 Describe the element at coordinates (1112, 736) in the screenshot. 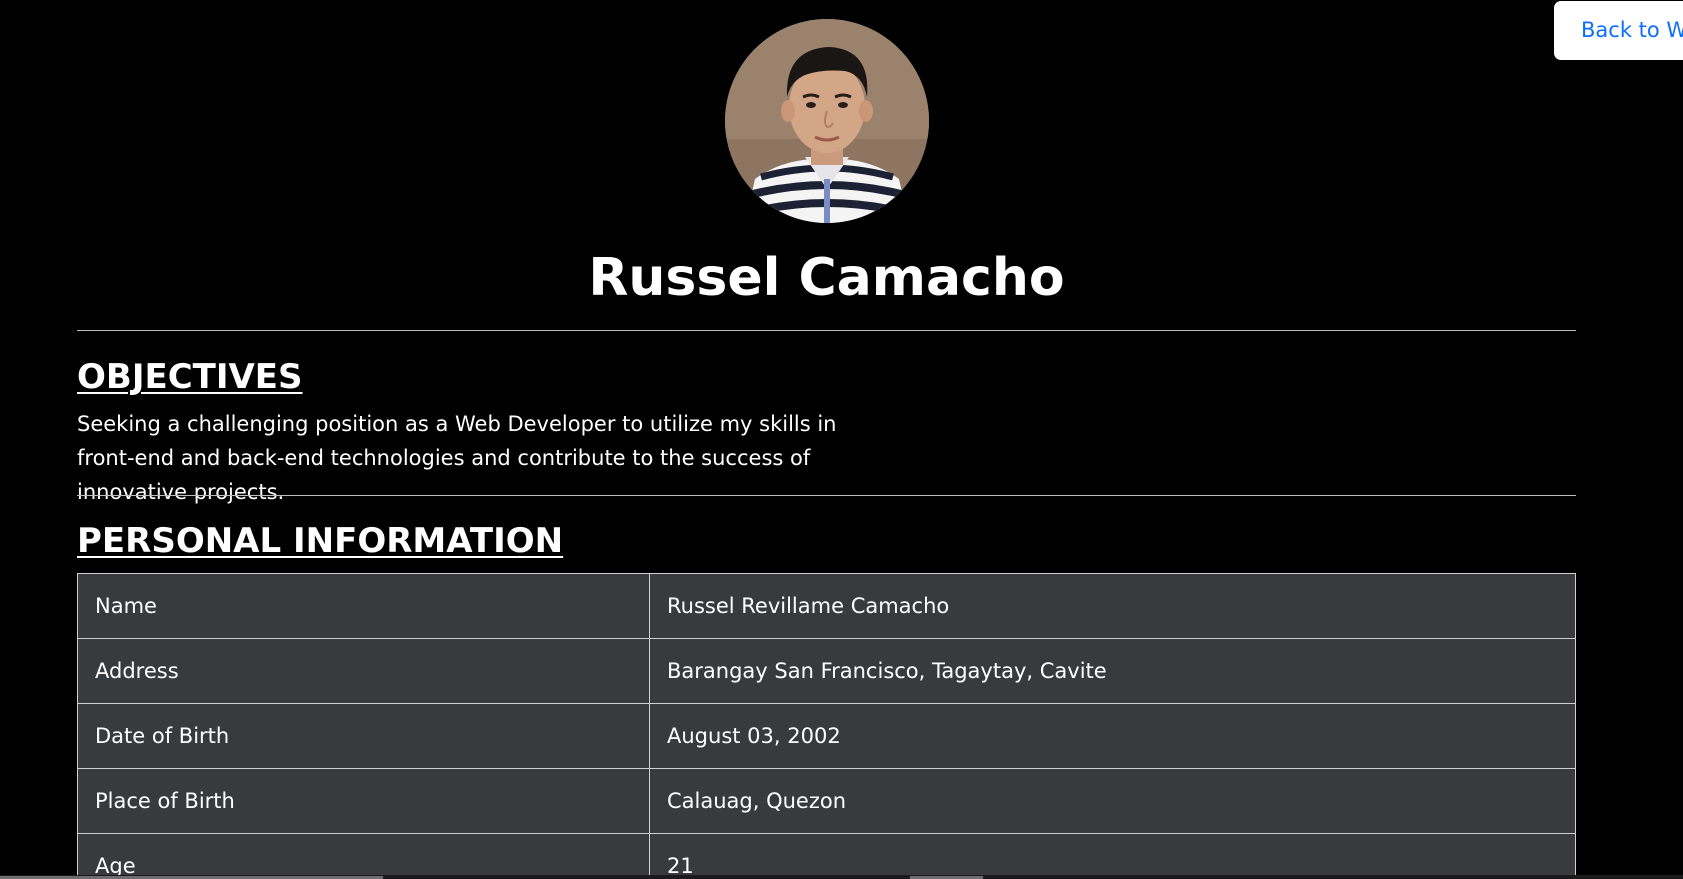

I see `row-value: August 03, 2002` at that location.